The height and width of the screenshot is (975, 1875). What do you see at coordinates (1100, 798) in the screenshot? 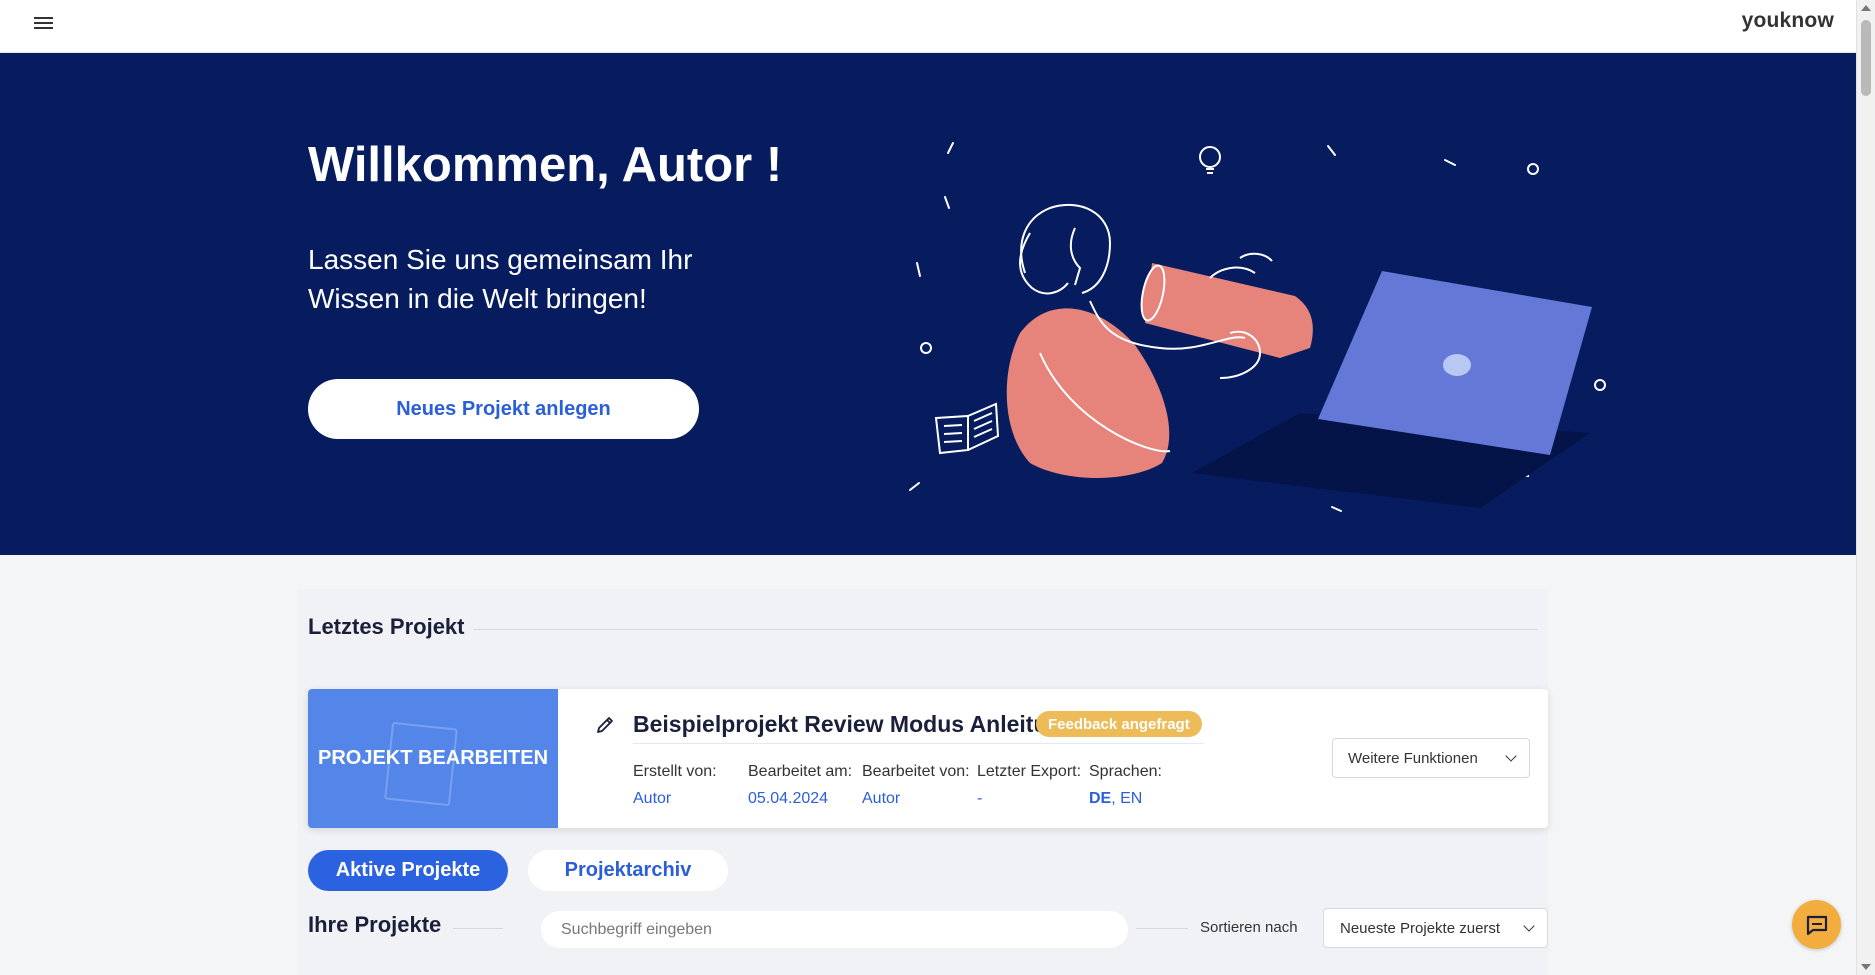
I see `language-de: DE` at bounding box center [1100, 798].